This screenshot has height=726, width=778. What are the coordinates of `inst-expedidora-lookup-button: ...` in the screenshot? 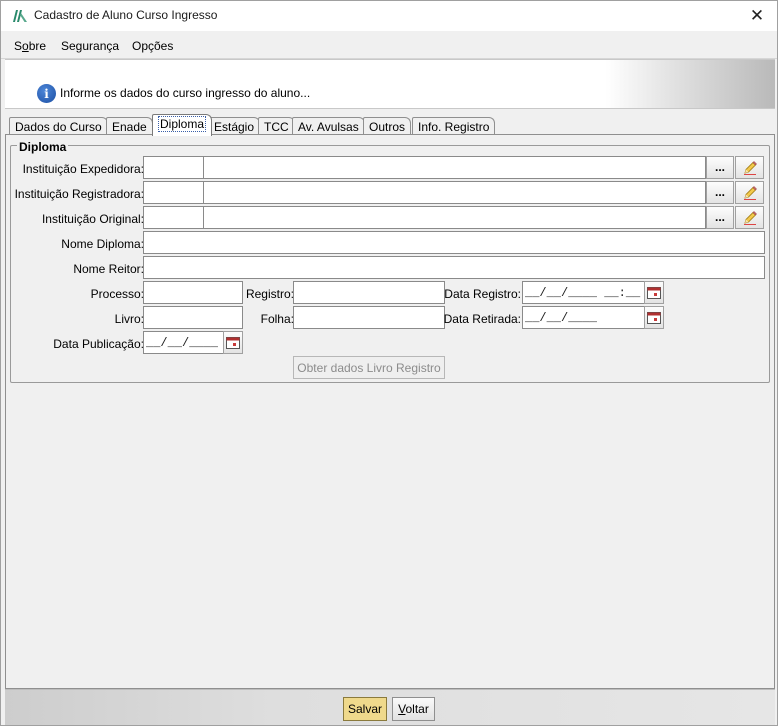 It's located at (720, 167).